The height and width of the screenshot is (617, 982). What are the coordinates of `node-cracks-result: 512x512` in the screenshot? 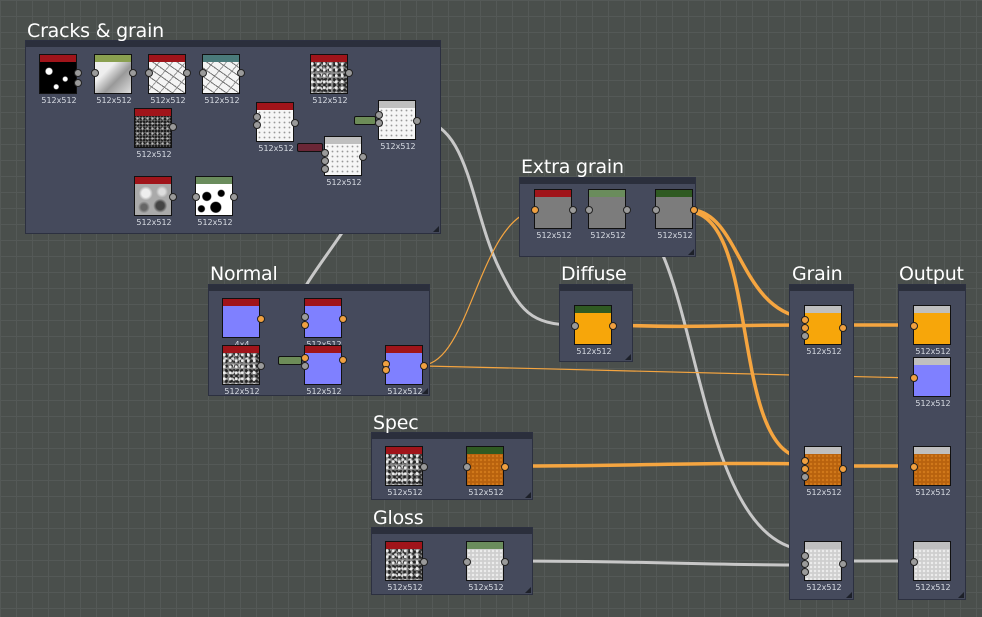 It's located at (398, 125).